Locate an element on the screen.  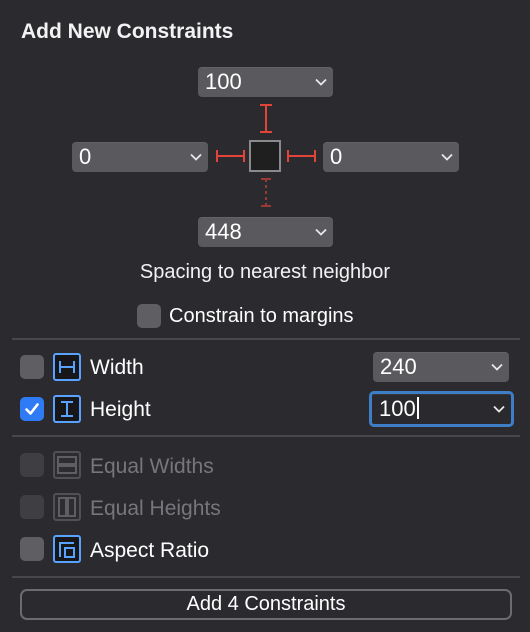
aspect-ratio-icon is located at coordinates (67, 549).